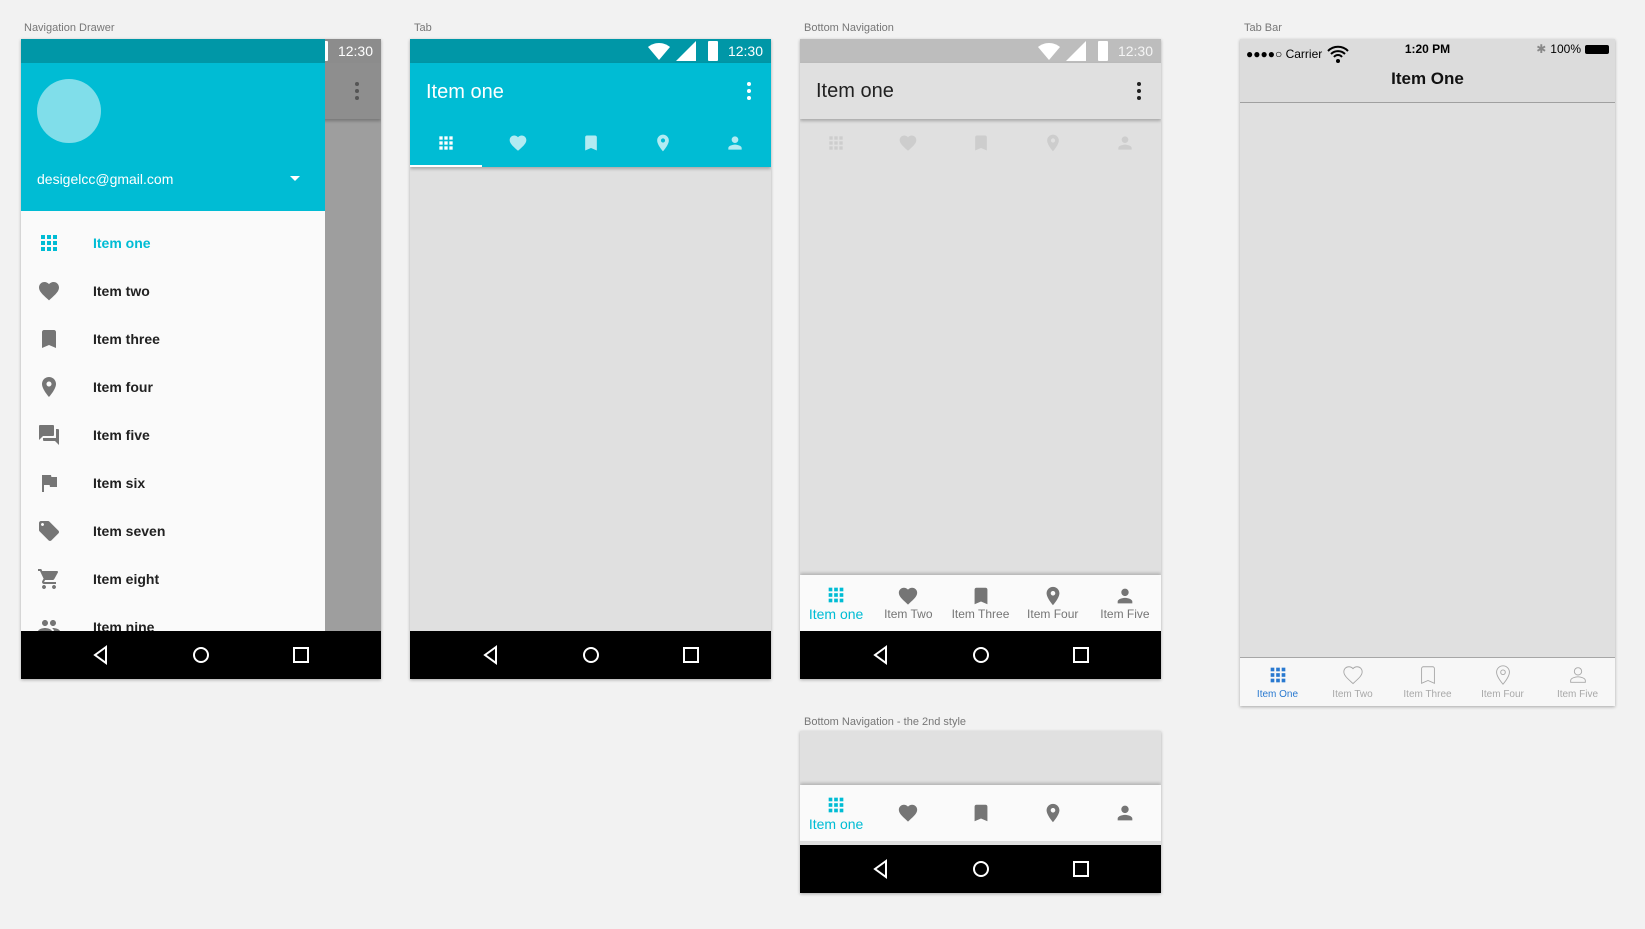 Image resolution: width=1645 pixels, height=929 pixels. Describe the element at coordinates (49, 623) in the screenshot. I see `people-icon` at that location.